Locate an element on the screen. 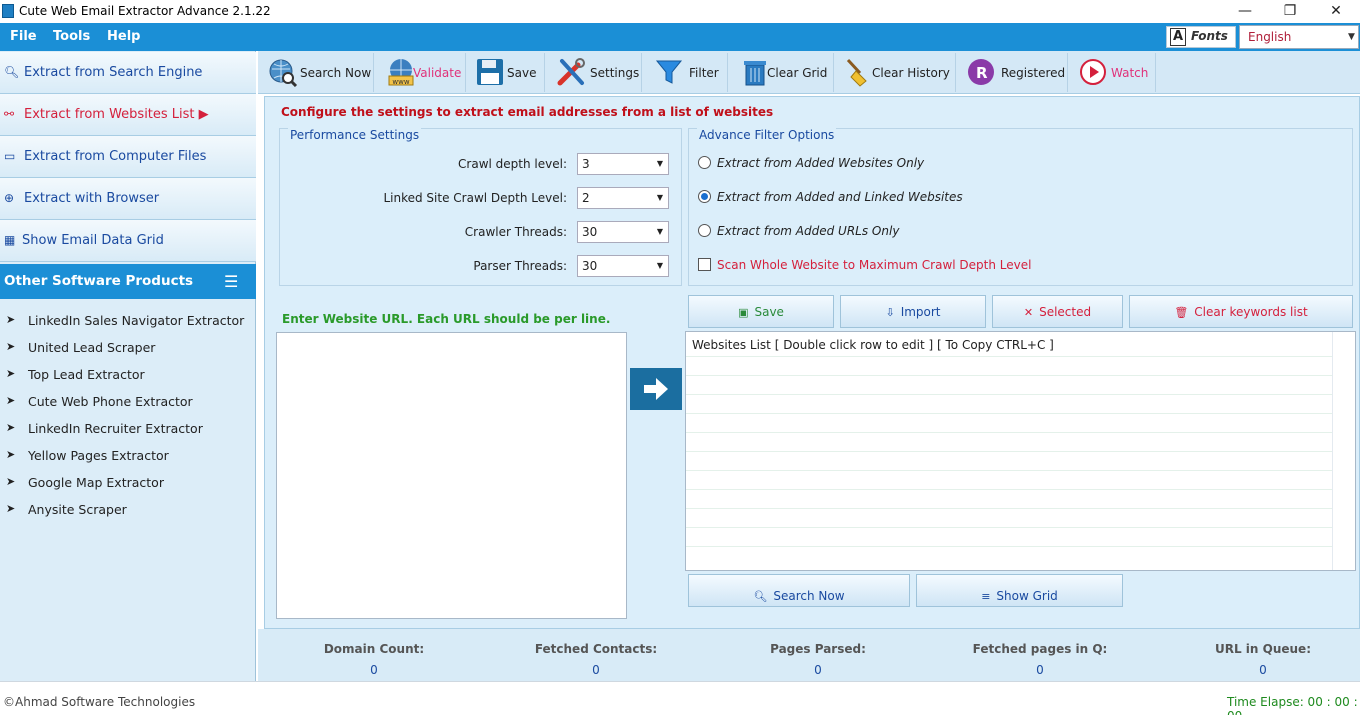 The height and width of the screenshot is (715, 1360). watch-label: Watch is located at coordinates (1130, 73).